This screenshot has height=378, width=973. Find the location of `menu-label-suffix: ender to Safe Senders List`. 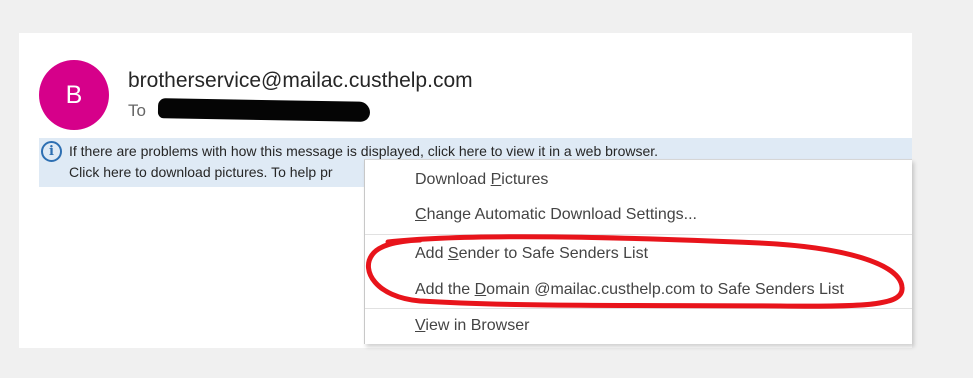

menu-label-suffix: ender to Safe Senders List is located at coordinates (553, 253).